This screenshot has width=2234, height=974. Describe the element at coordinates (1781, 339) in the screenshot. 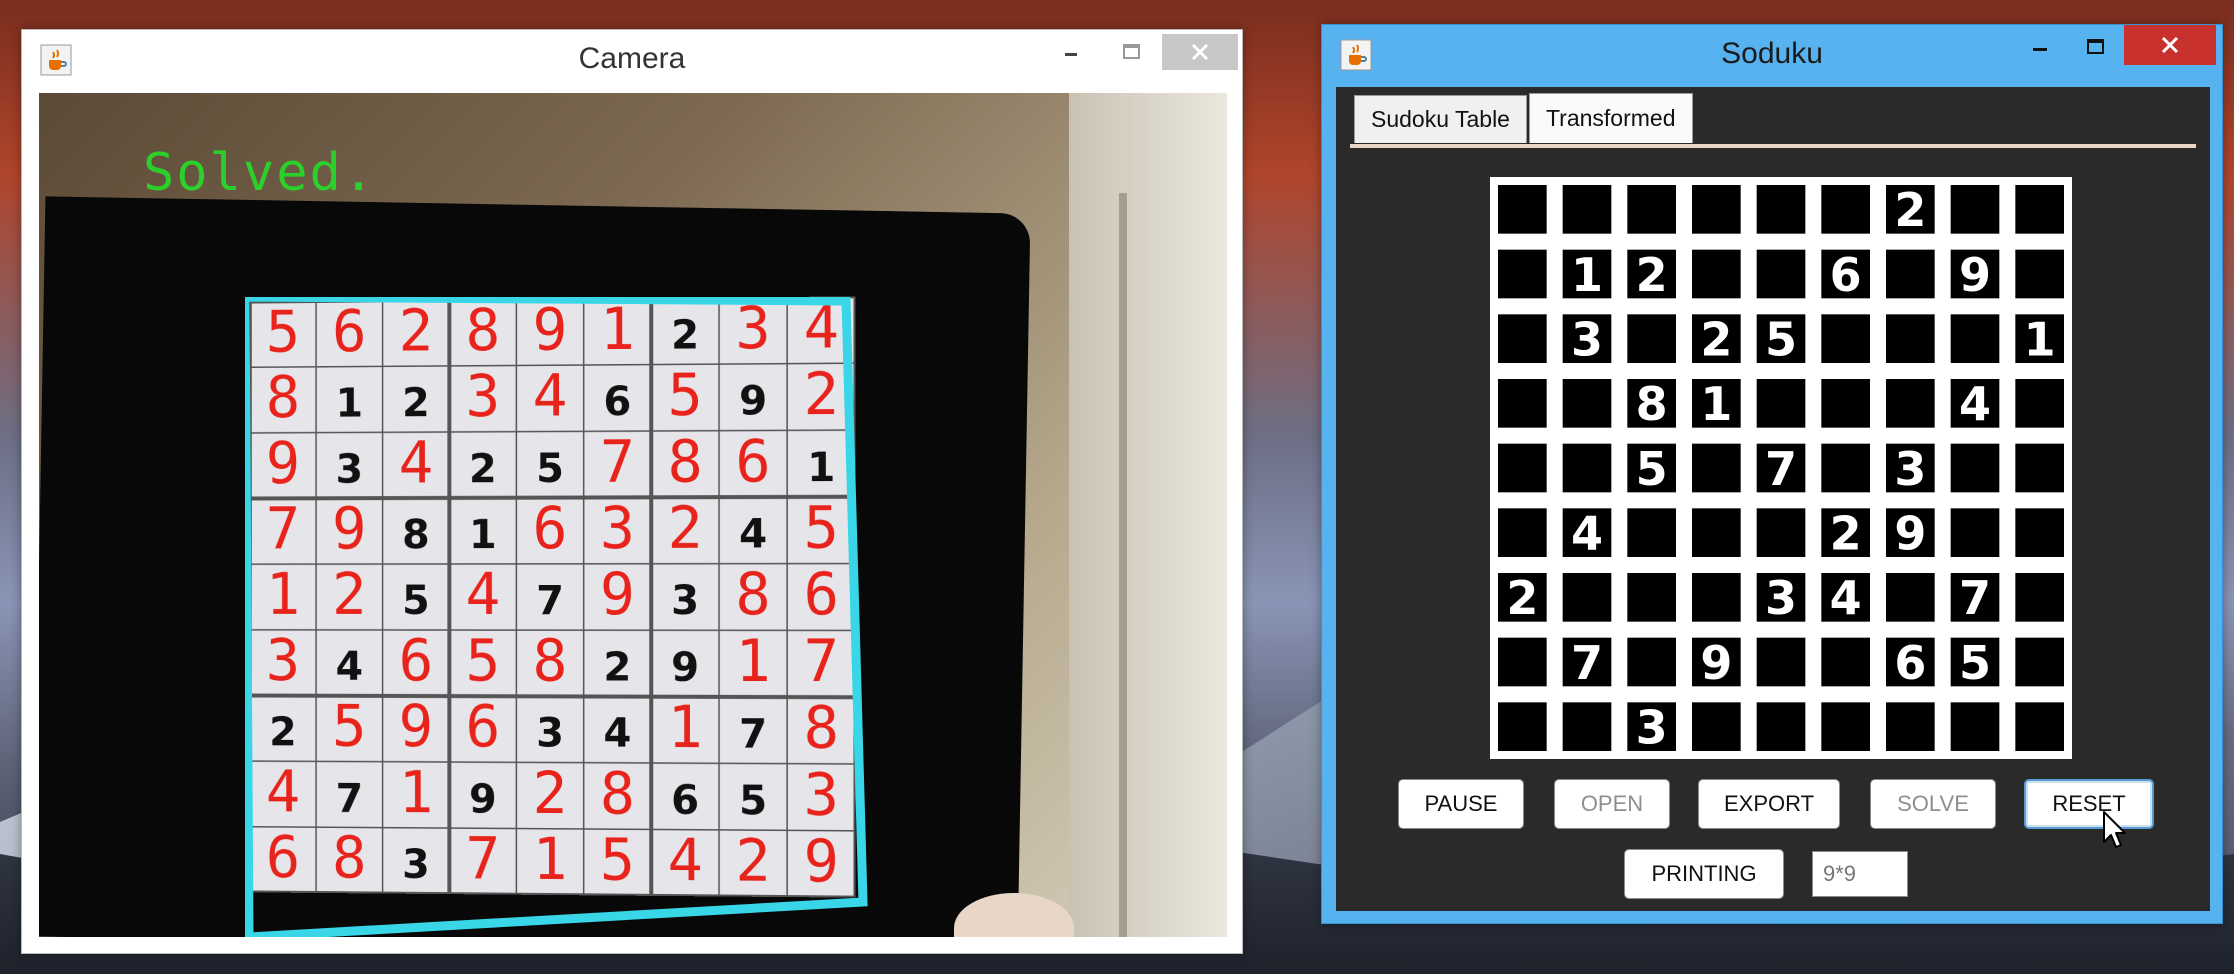

I see `grid-digit: 5` at that location.